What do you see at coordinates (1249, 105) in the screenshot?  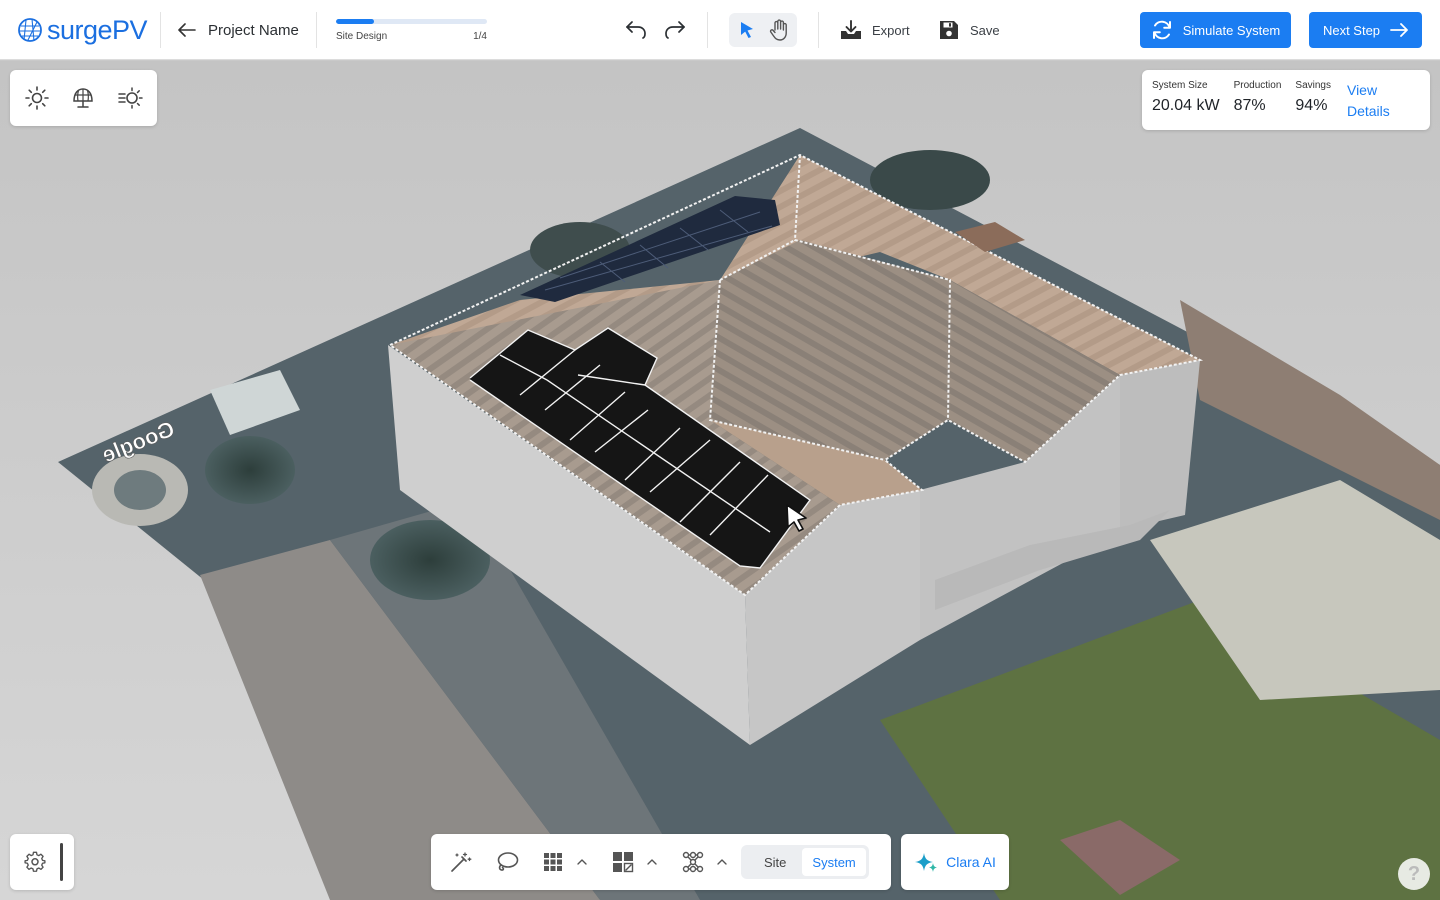 I see `production-value: 87%` at bounding box center [1249, 105].